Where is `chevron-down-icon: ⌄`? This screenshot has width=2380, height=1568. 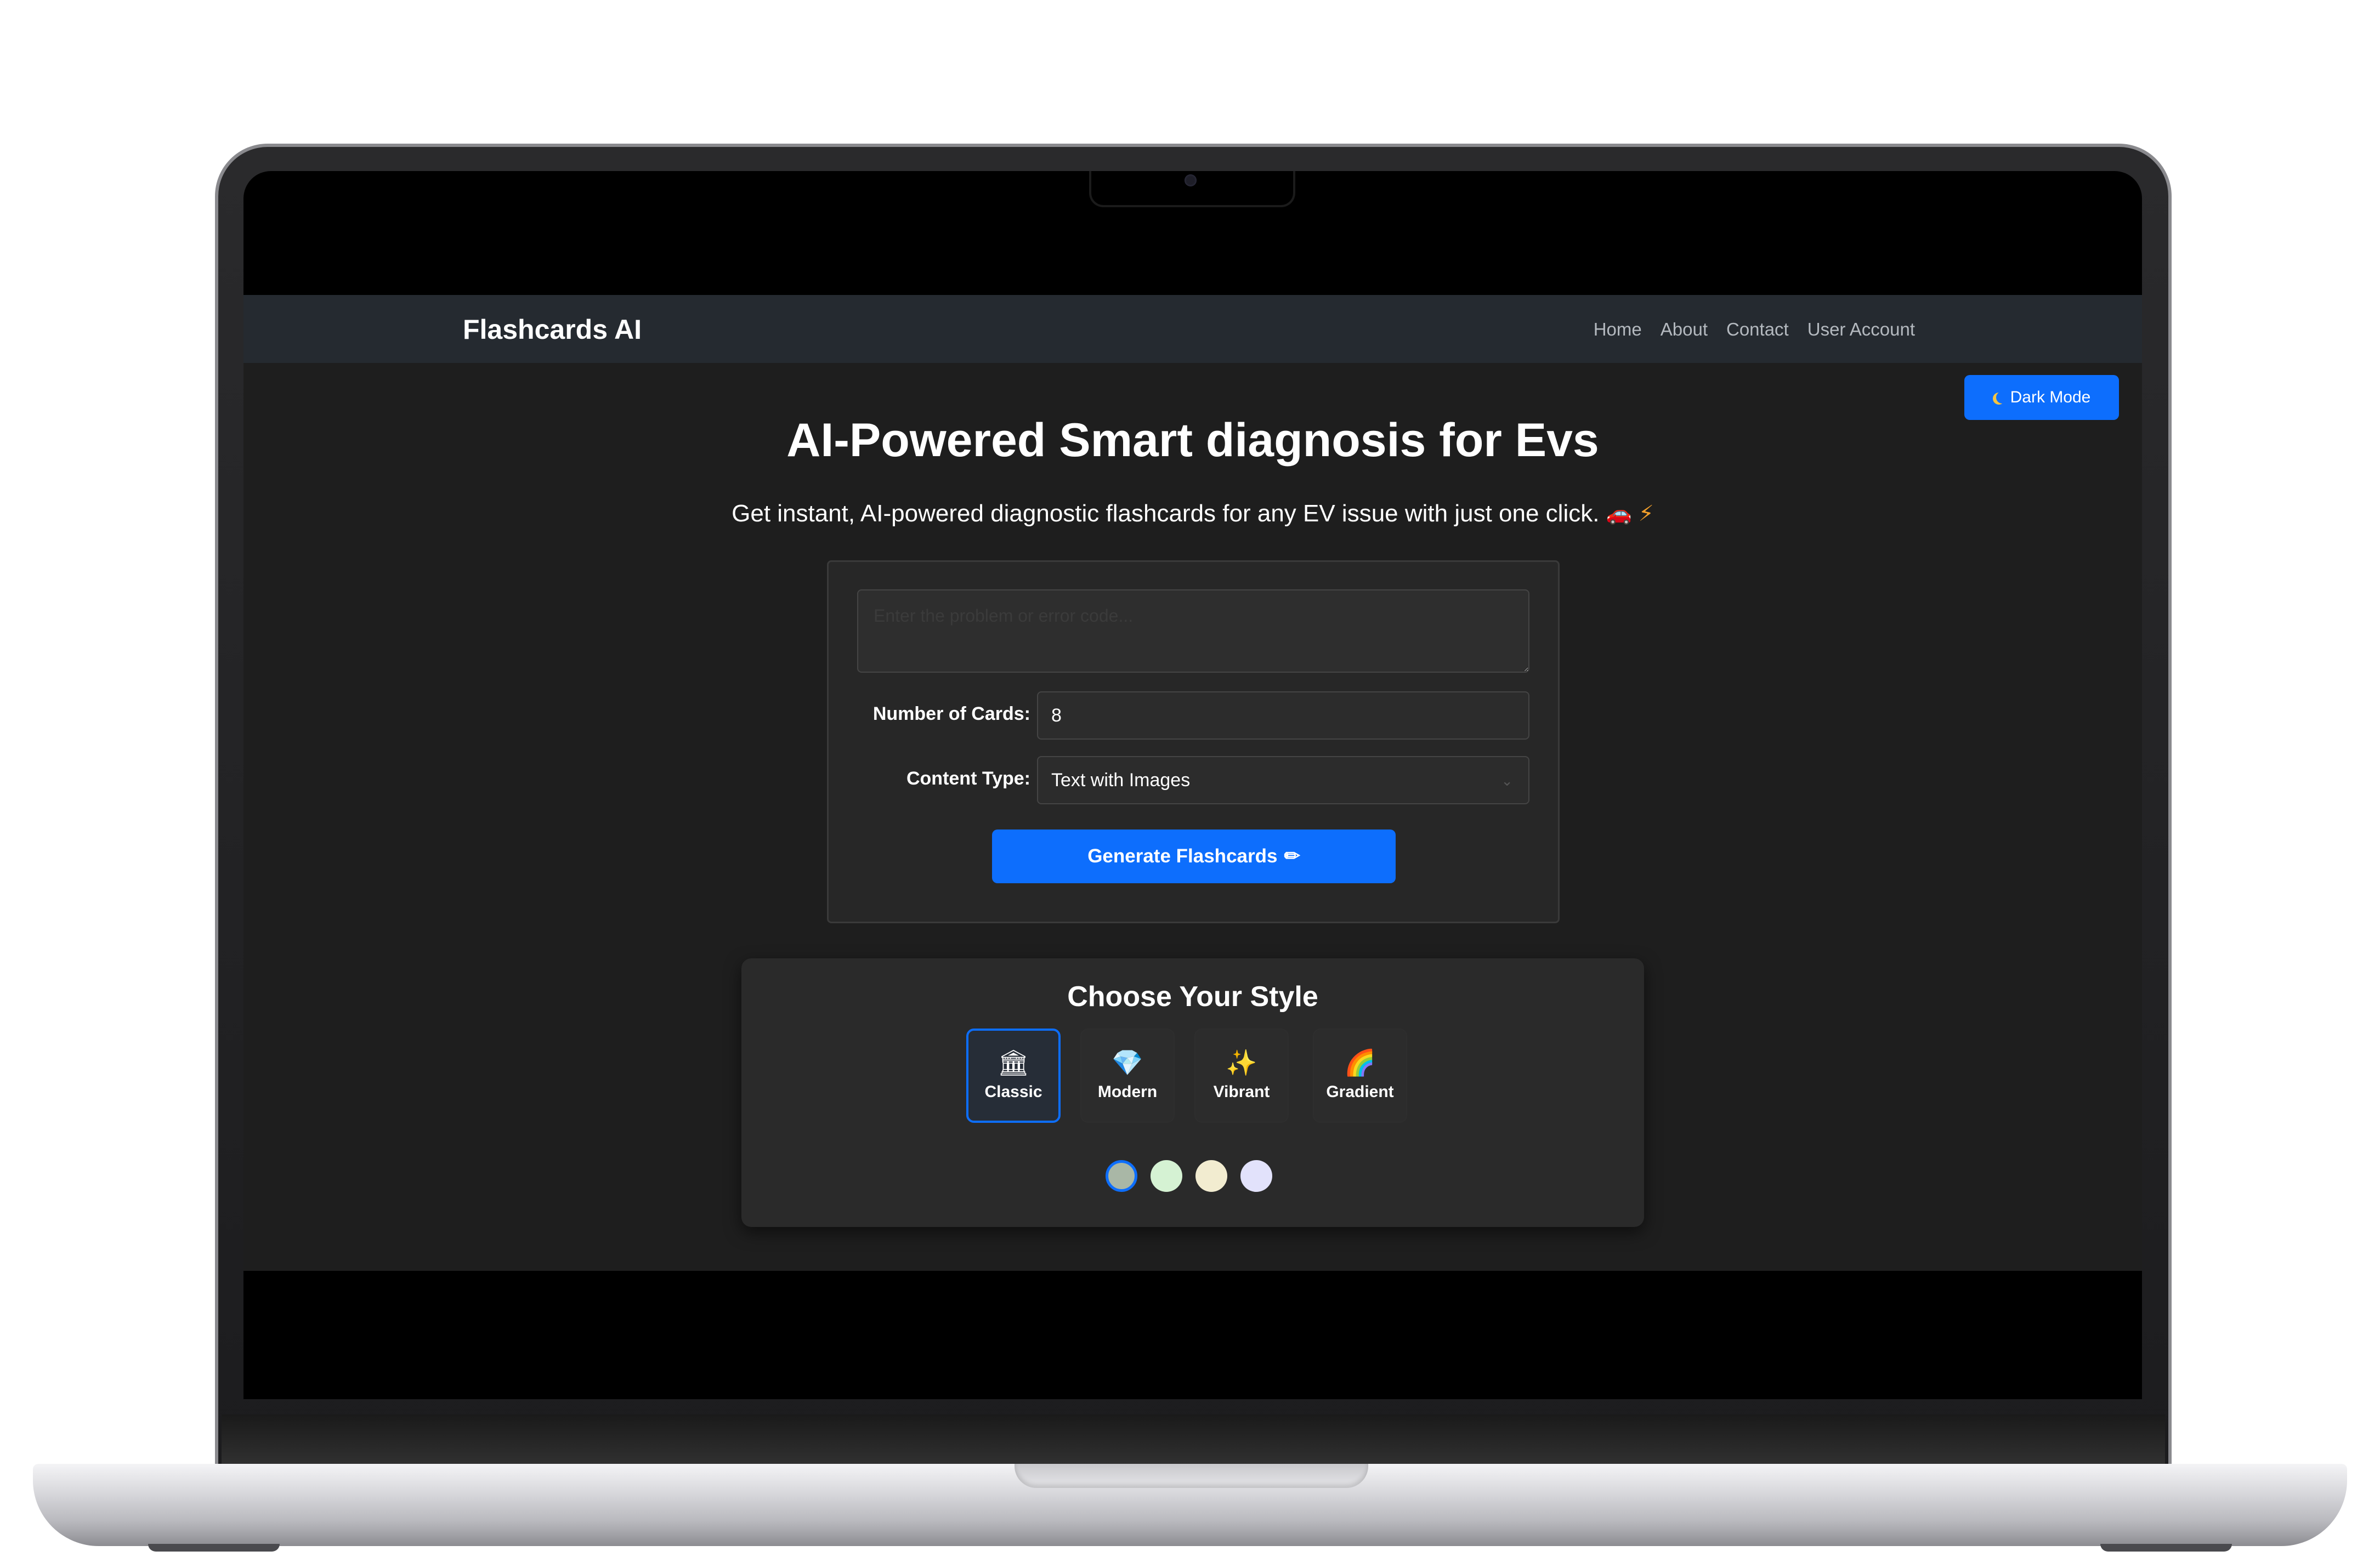 chevron-down-icon: ⌄ is located at coordinates (1507, 781).